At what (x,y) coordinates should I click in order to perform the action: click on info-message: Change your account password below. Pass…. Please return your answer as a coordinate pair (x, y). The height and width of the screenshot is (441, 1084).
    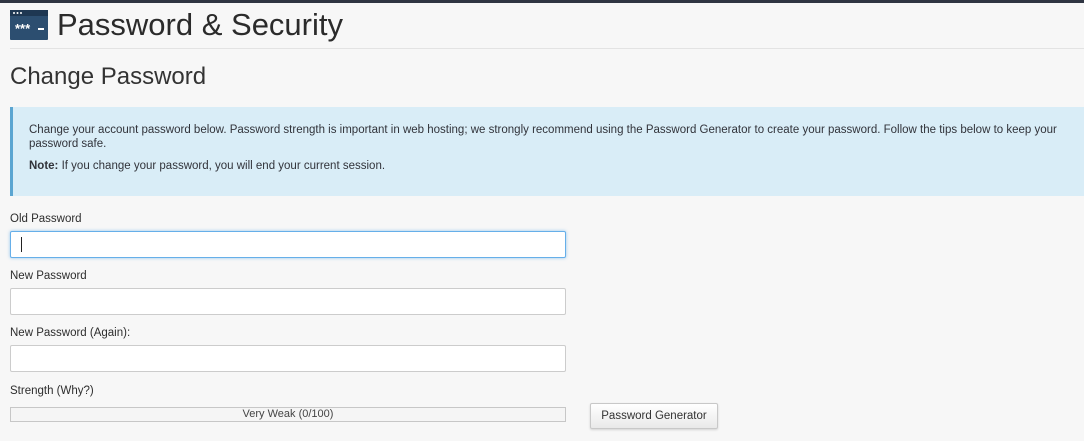
    Looking at the image, I should click on (543, 137).